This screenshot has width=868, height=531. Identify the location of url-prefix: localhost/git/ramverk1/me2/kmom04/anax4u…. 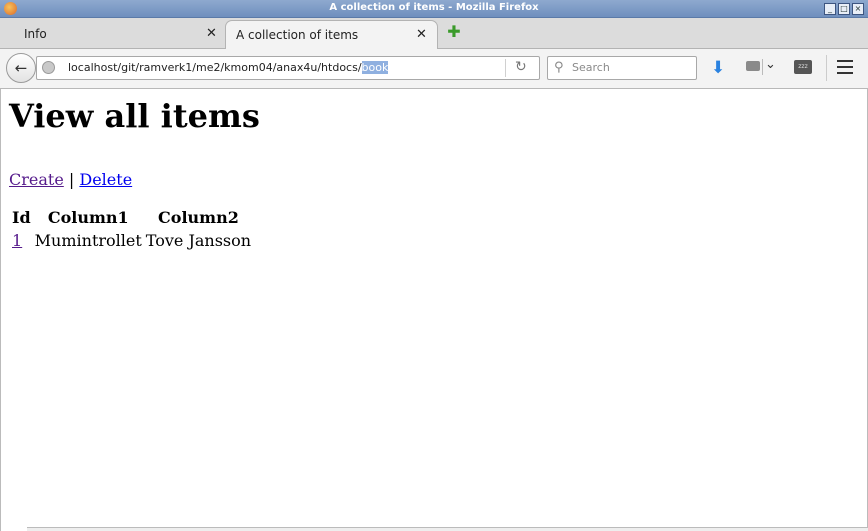
(215, 67).